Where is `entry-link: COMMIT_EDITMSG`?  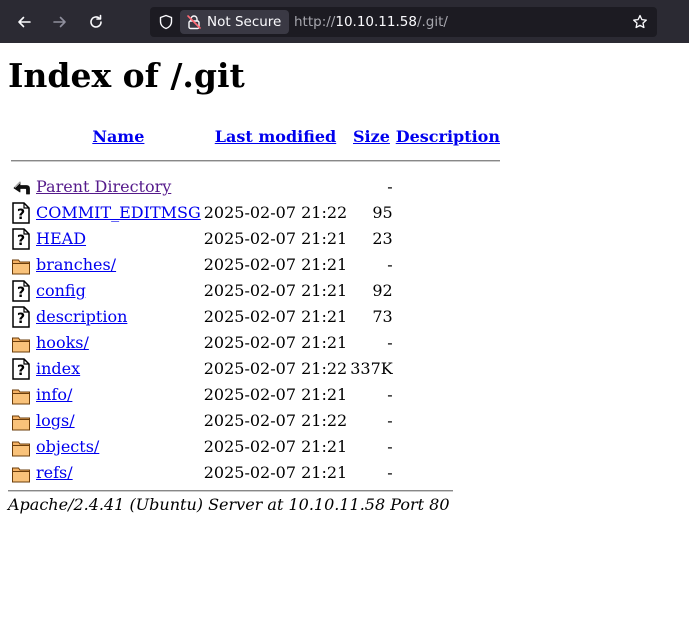 entry-link: COMMIT_EDITMSG is located at coordinates (118, 212).